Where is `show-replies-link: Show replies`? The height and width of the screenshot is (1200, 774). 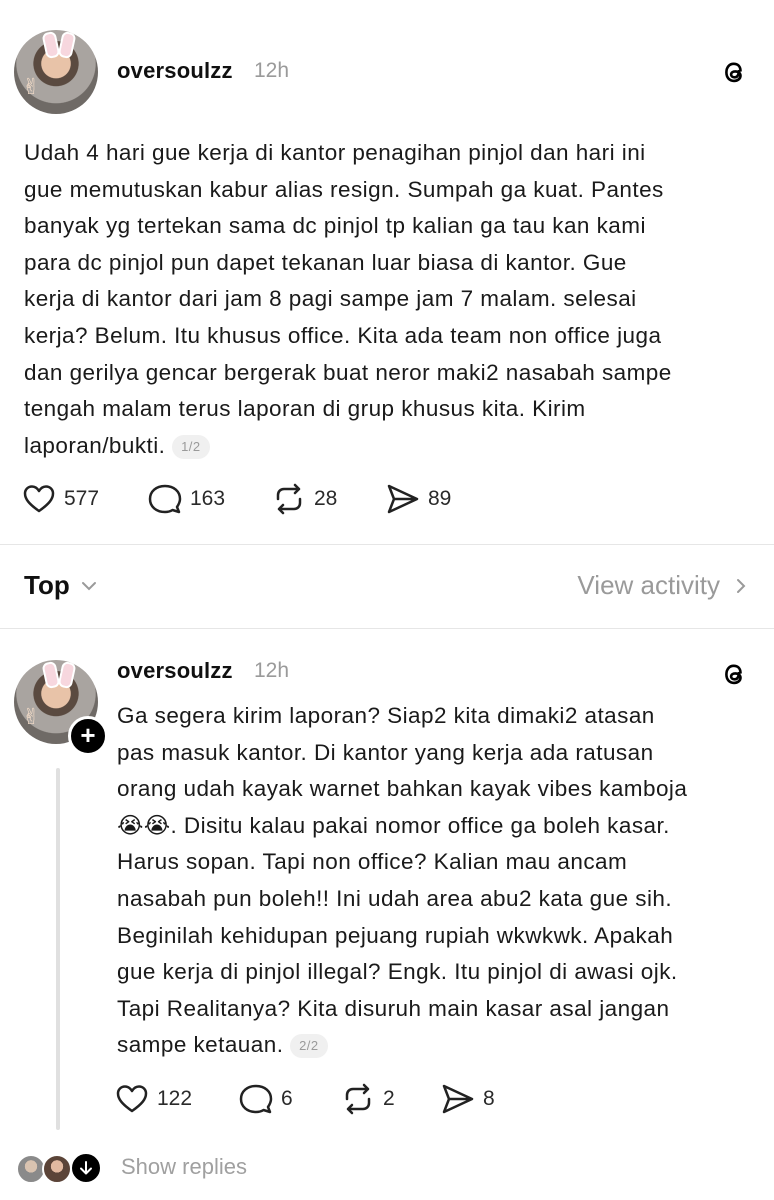
show-replies-link: Show replies is located at coordinates (184, 1167).